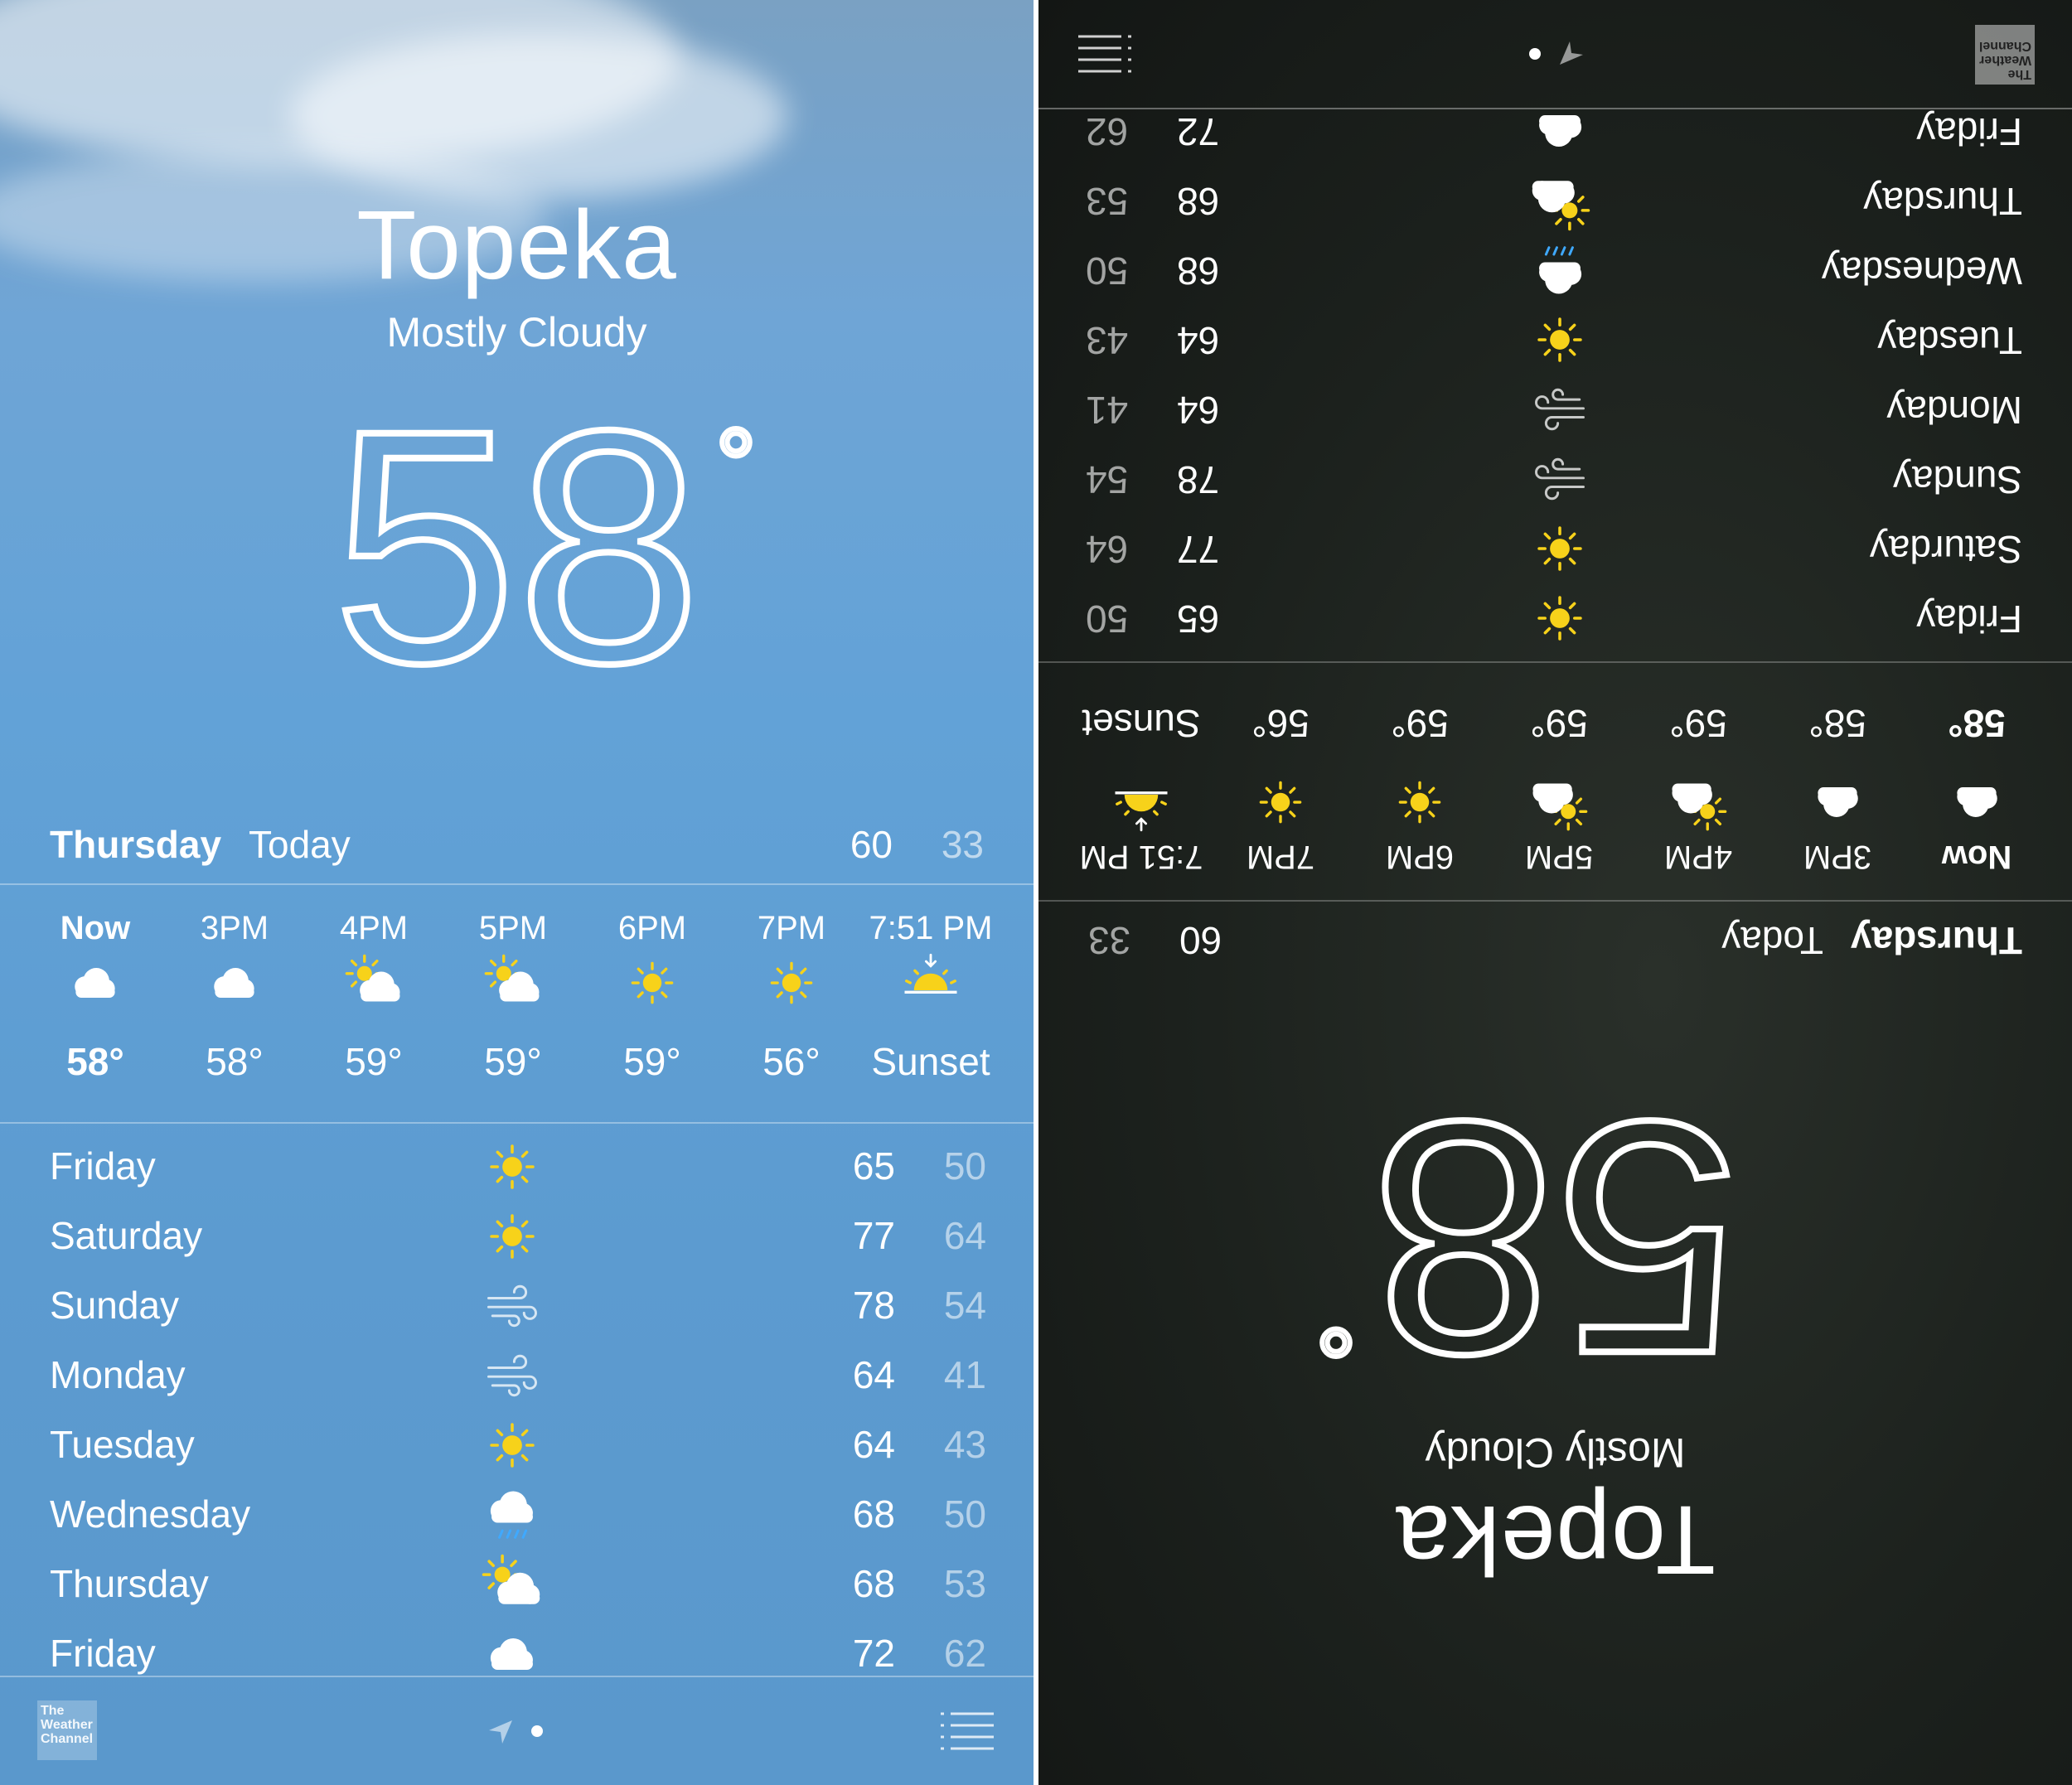 The height and width of the screenshot is (1785, 2072). What do you see at coordinates (1200, 940) in the screenshot?
I see `today-high: 60` at bounding box center [1200, 940].